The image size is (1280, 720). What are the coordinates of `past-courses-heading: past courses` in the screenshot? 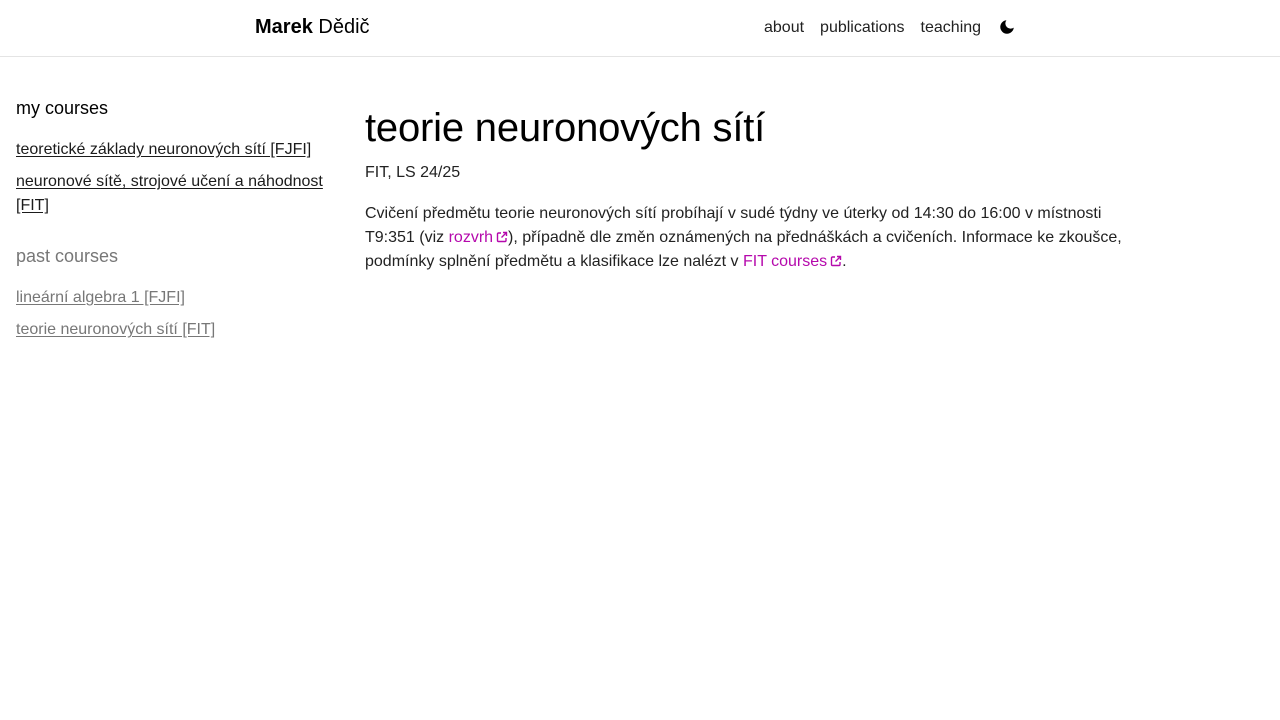 It's located at (67, 256).